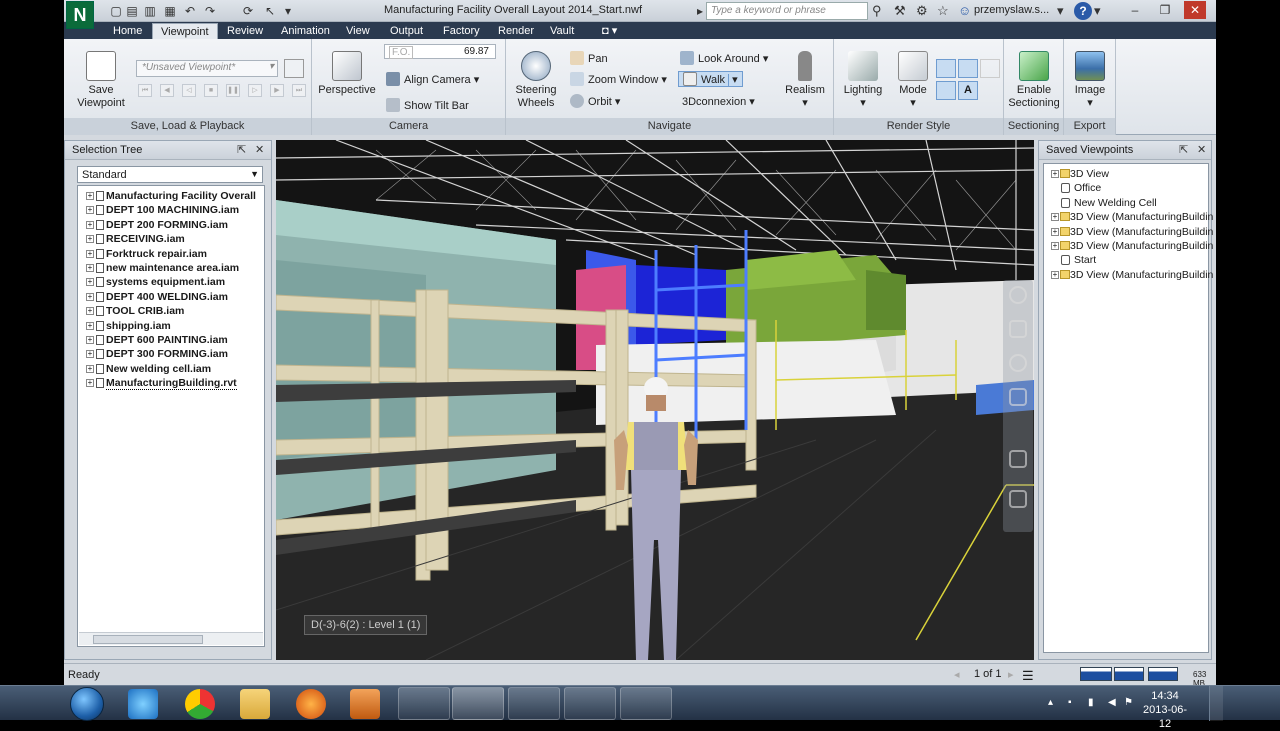  I want to click on user-dropdown-icon: ▾, so click(1060, 11).